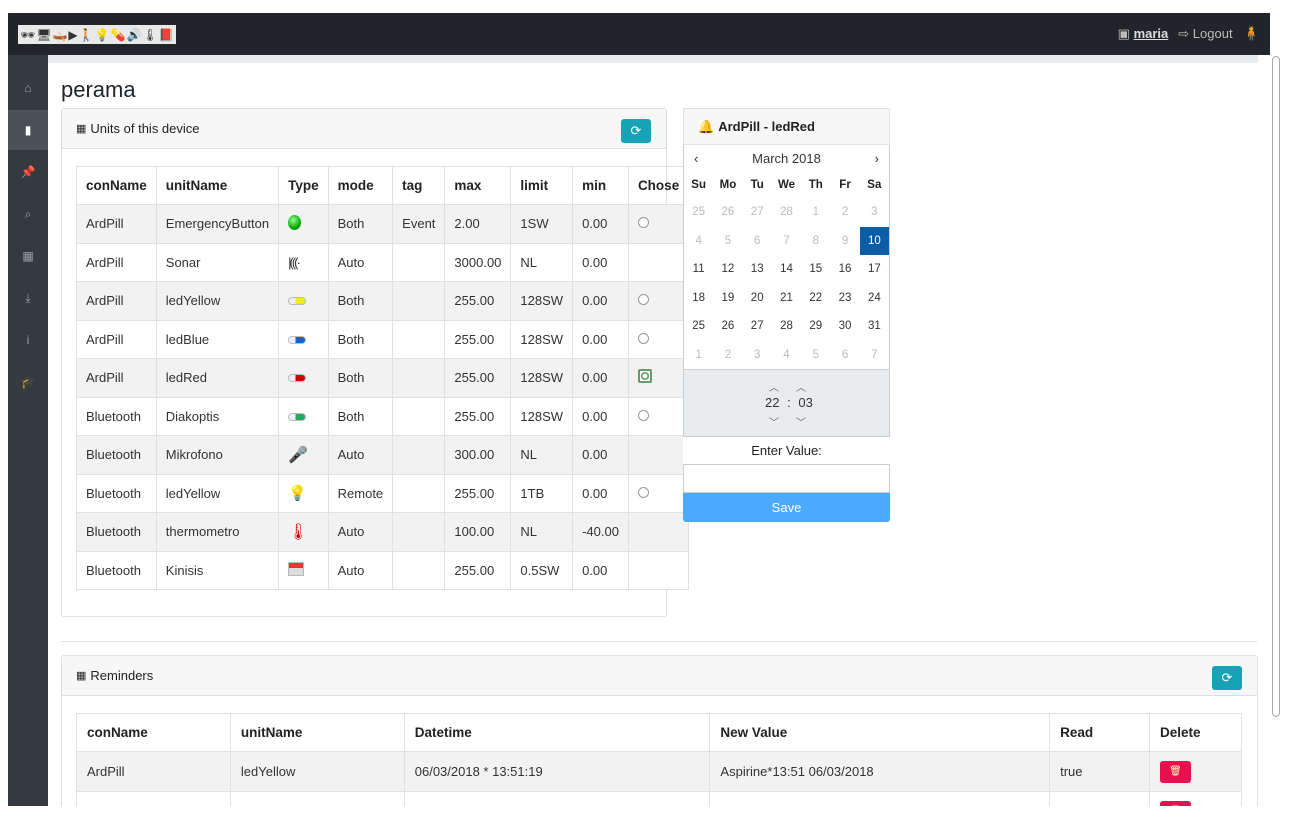 This screenshot has height=819, width=1289. What do you see at coordinates (786, 507) in the screenshot?
I see `save-button: Save` at bounding box center [786, 507].